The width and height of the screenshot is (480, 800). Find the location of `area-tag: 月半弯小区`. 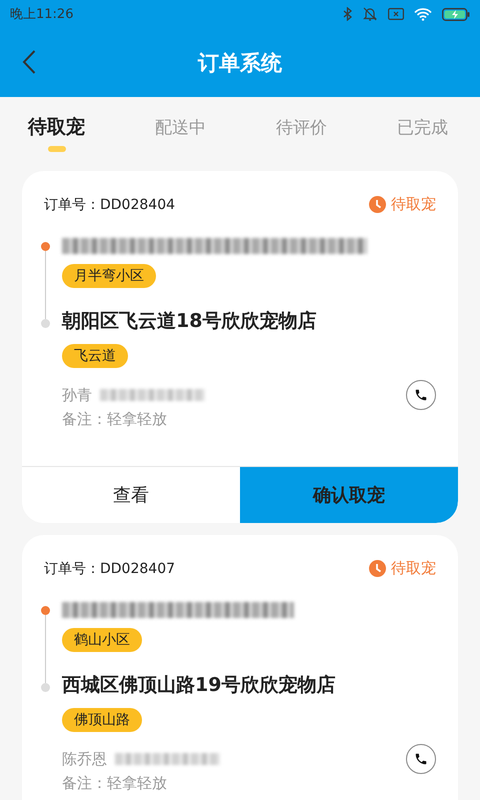

area-tag: 月半弯小区 is located at coordinates (109, 276).